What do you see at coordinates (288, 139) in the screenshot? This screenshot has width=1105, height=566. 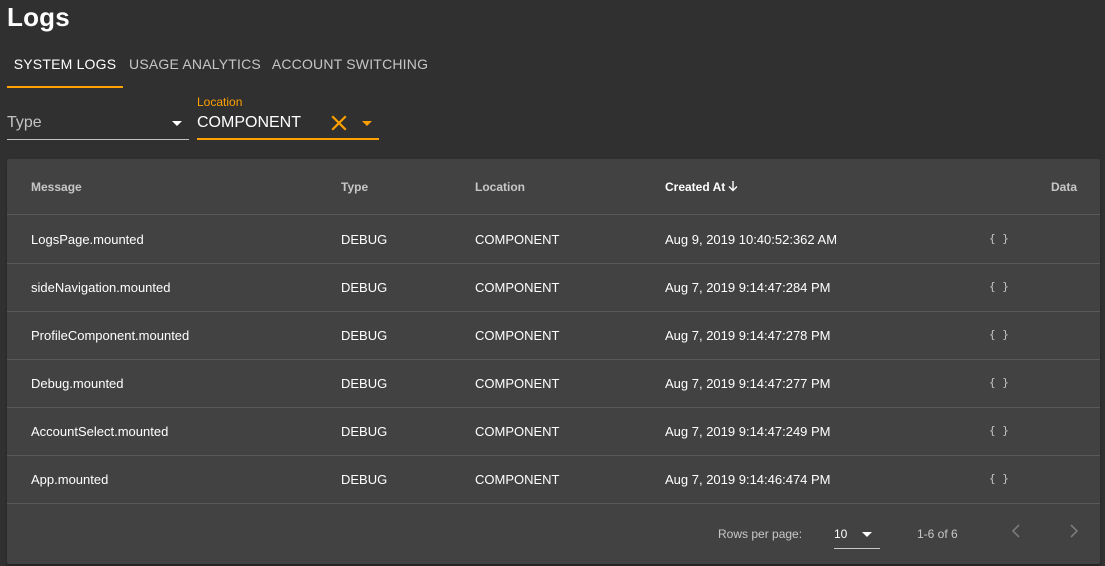 I see `location-select-underline` at bounding box center [288, 139].